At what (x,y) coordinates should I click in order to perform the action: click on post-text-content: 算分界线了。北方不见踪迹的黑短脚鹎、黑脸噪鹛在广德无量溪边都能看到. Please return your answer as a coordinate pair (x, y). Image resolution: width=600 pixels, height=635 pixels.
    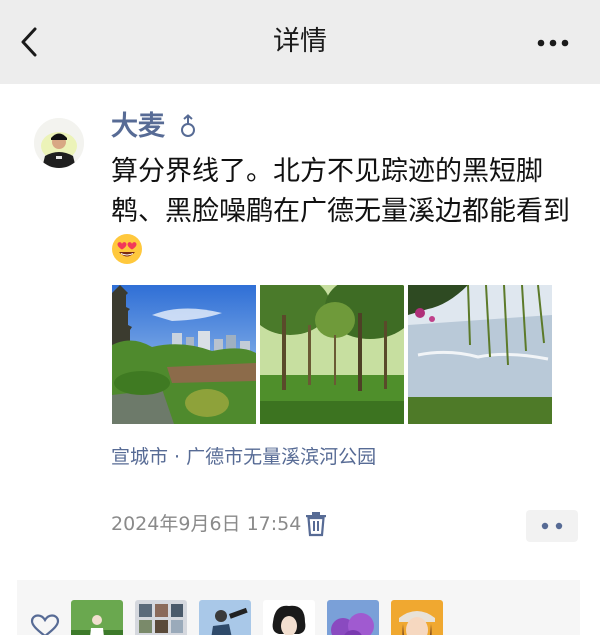
    Looking at the image, I should click on (340, 191).